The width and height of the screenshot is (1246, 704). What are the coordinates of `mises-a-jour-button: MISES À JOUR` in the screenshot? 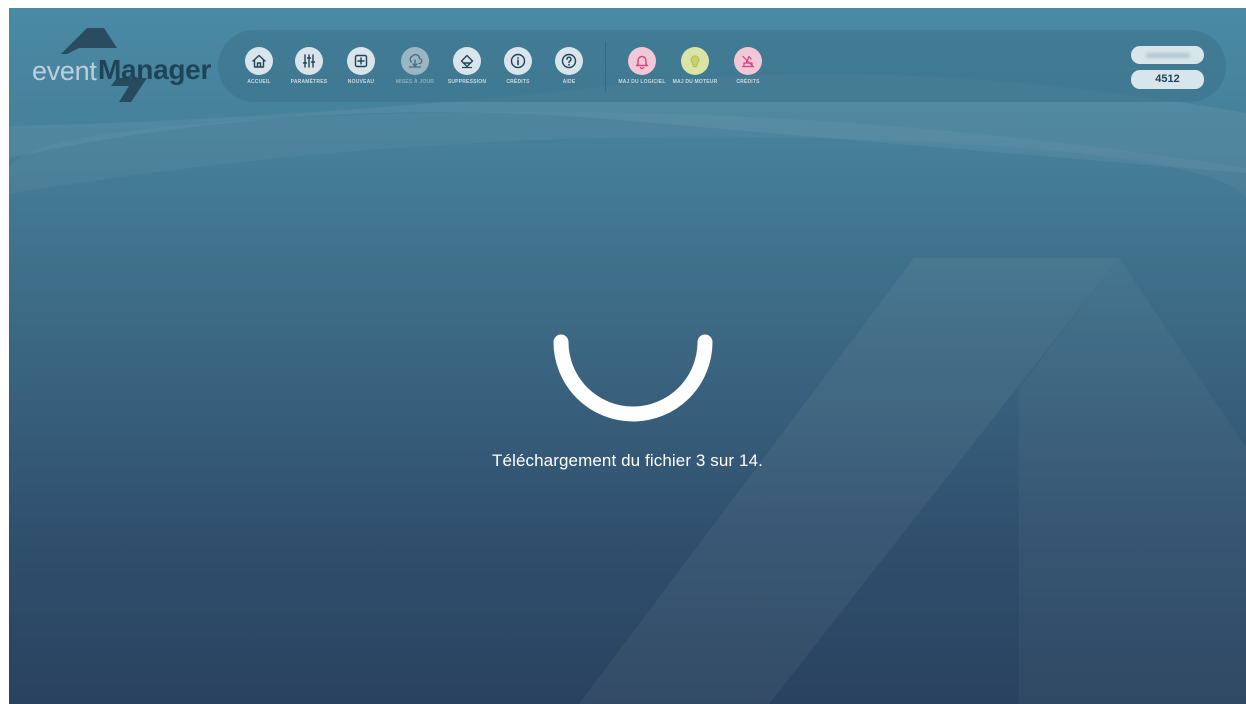 It's located at (415, 71).